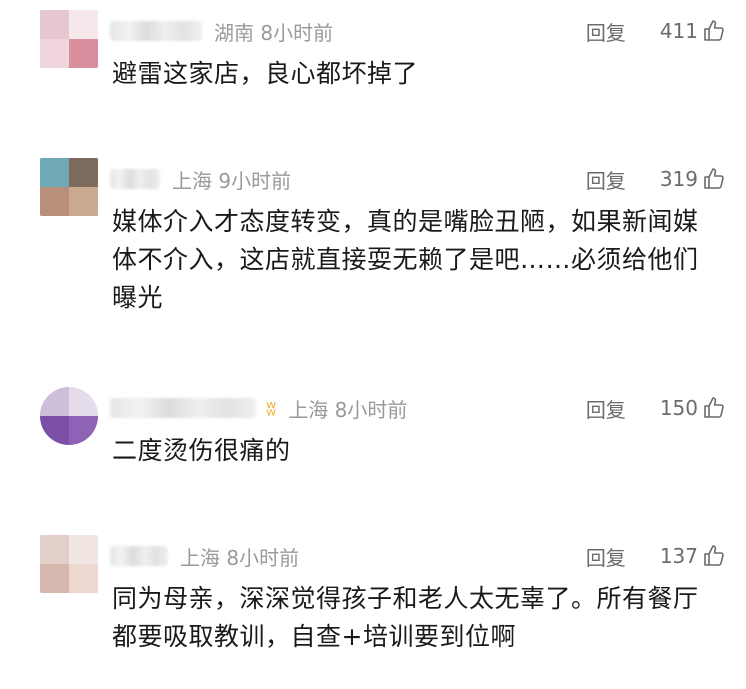  What do you see at coordinates (678, 31) in the screenshot?
I see `like-count: 411` at bounding box center [678, 31].